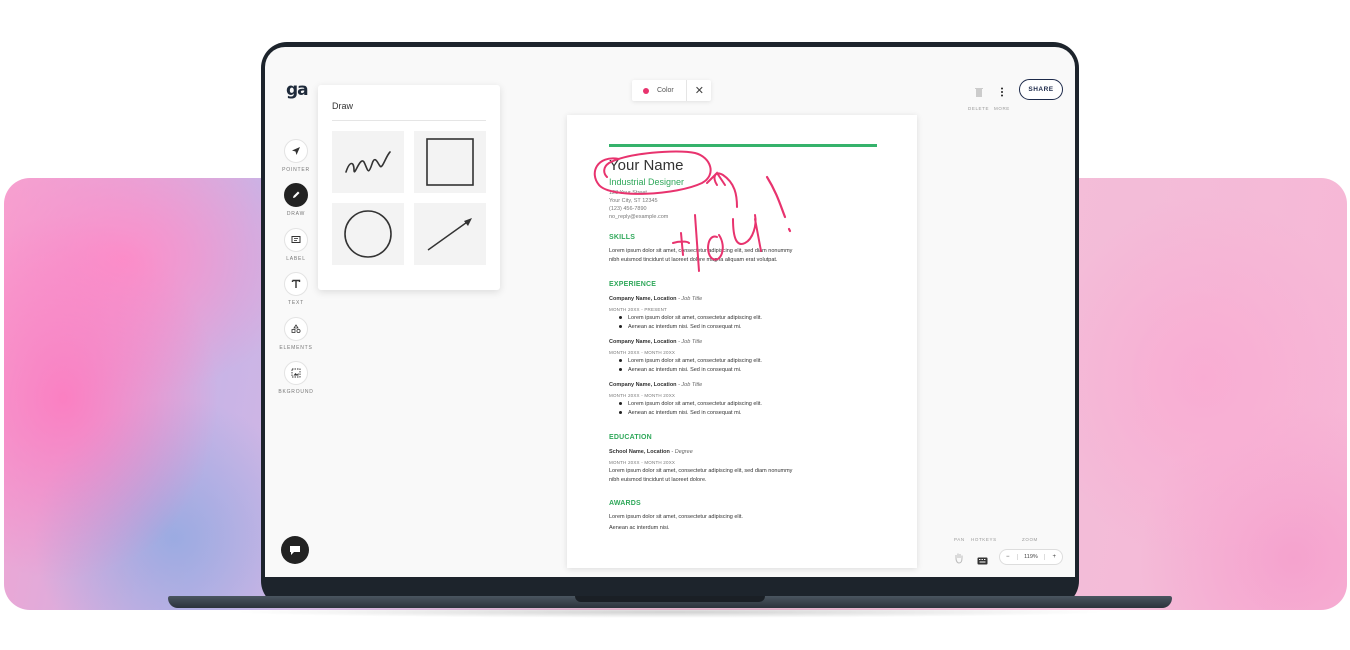 This screenshot has width=1350, height=650. Describe the element at coordinates (1002, 97) in the screenshot. I see `more-button: MORE` at that location.